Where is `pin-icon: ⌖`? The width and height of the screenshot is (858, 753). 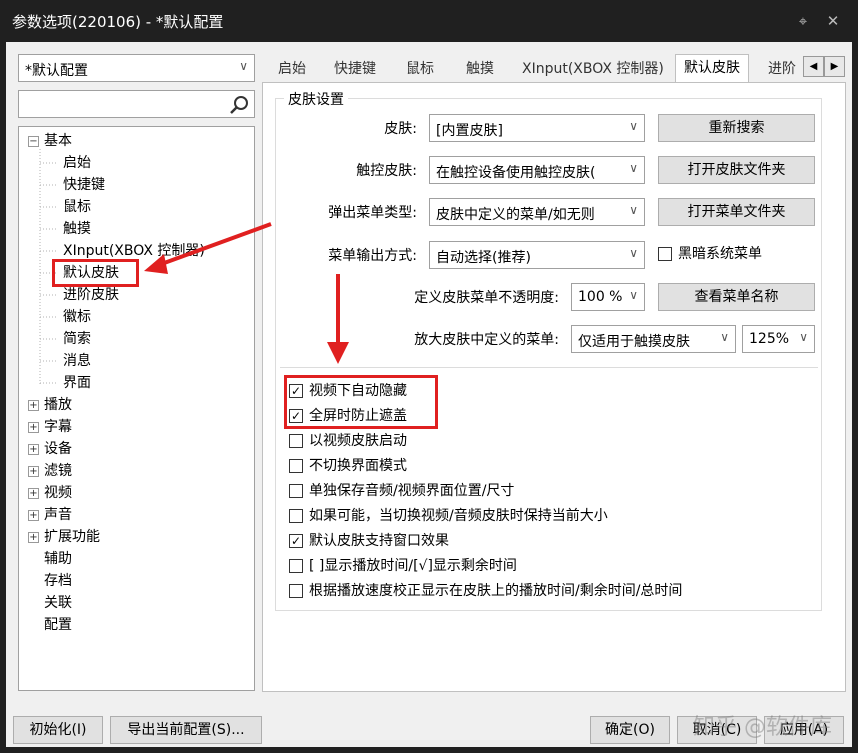
pin-icon: ⌖ is located at coordinates (803, 21).